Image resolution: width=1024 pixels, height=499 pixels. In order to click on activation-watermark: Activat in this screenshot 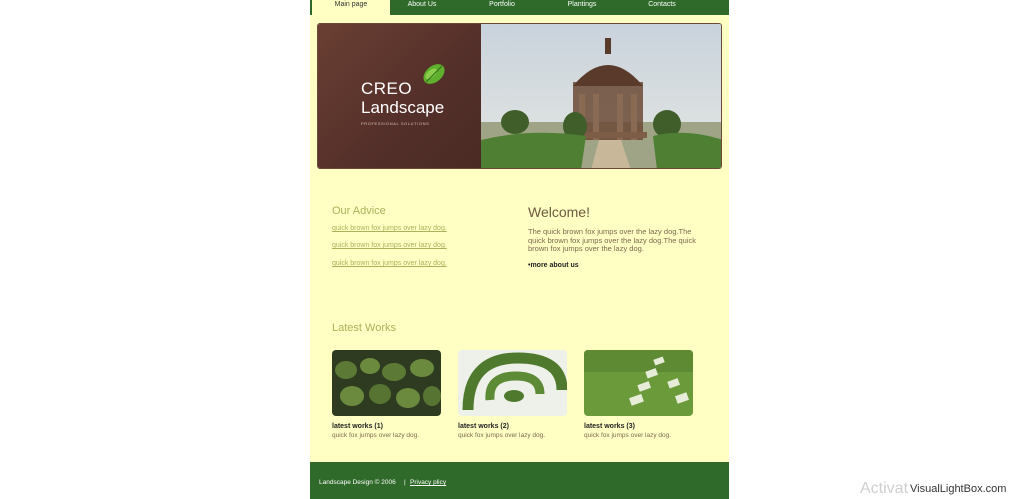, I will do `click(884, 488)`.